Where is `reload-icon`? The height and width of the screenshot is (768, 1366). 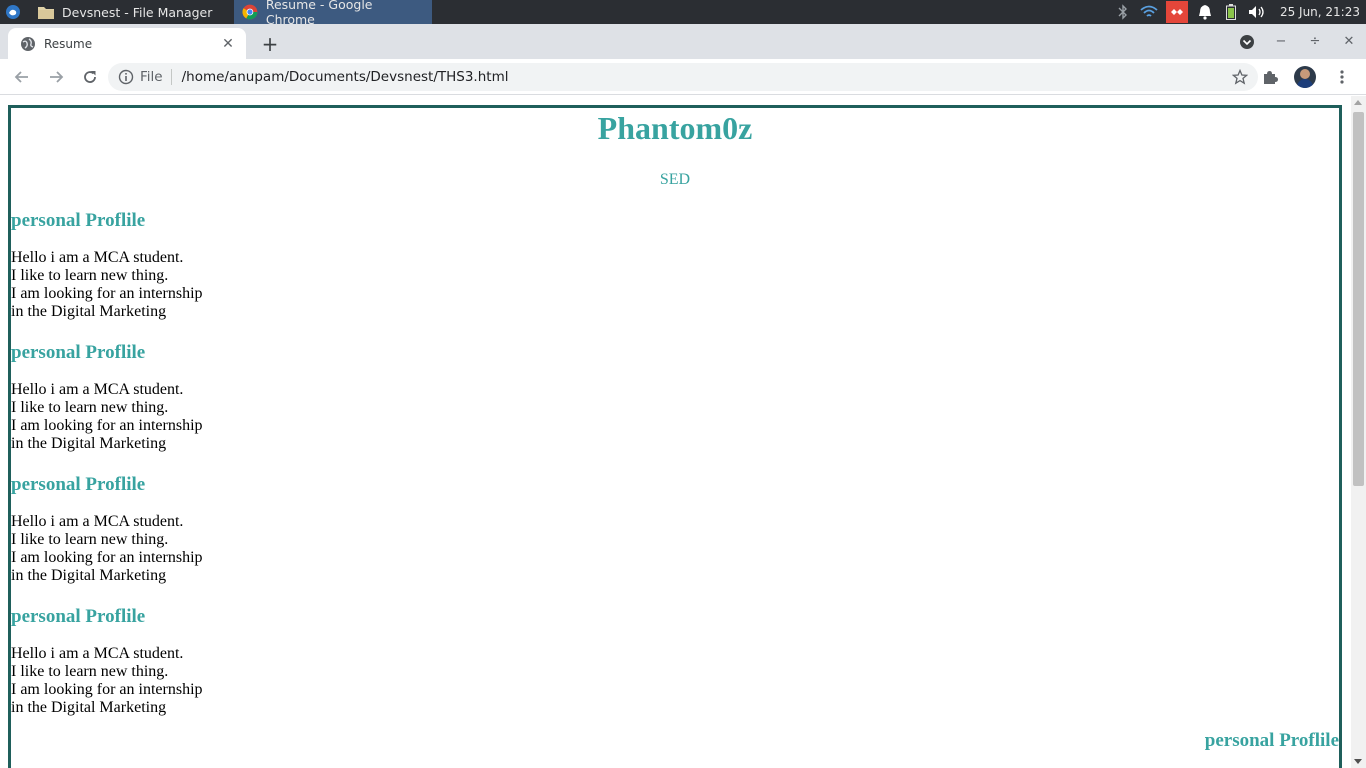 reload-icon is located at coordinates (90, 76).